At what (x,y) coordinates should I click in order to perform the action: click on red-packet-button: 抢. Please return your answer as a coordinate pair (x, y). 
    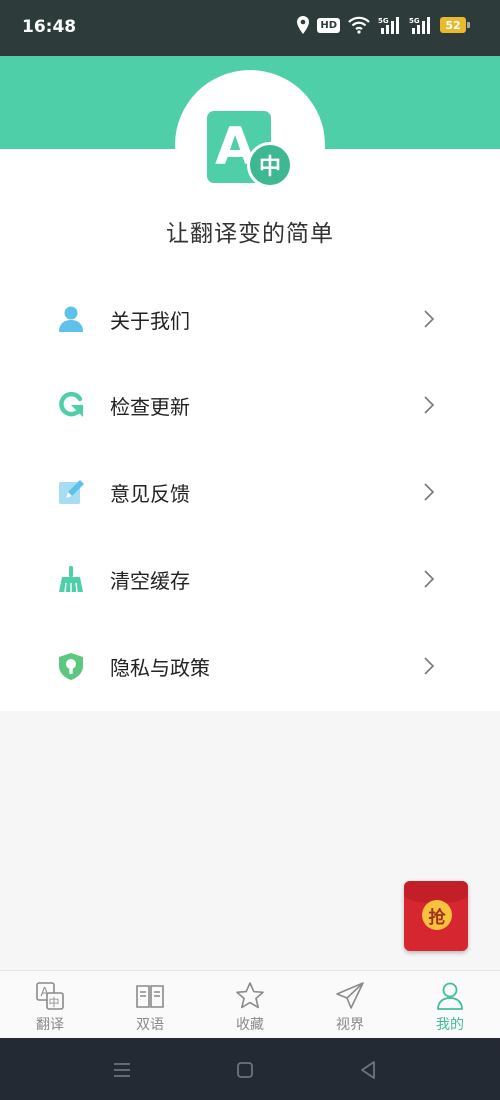
    Looking at the image, I should click on (436, 916).